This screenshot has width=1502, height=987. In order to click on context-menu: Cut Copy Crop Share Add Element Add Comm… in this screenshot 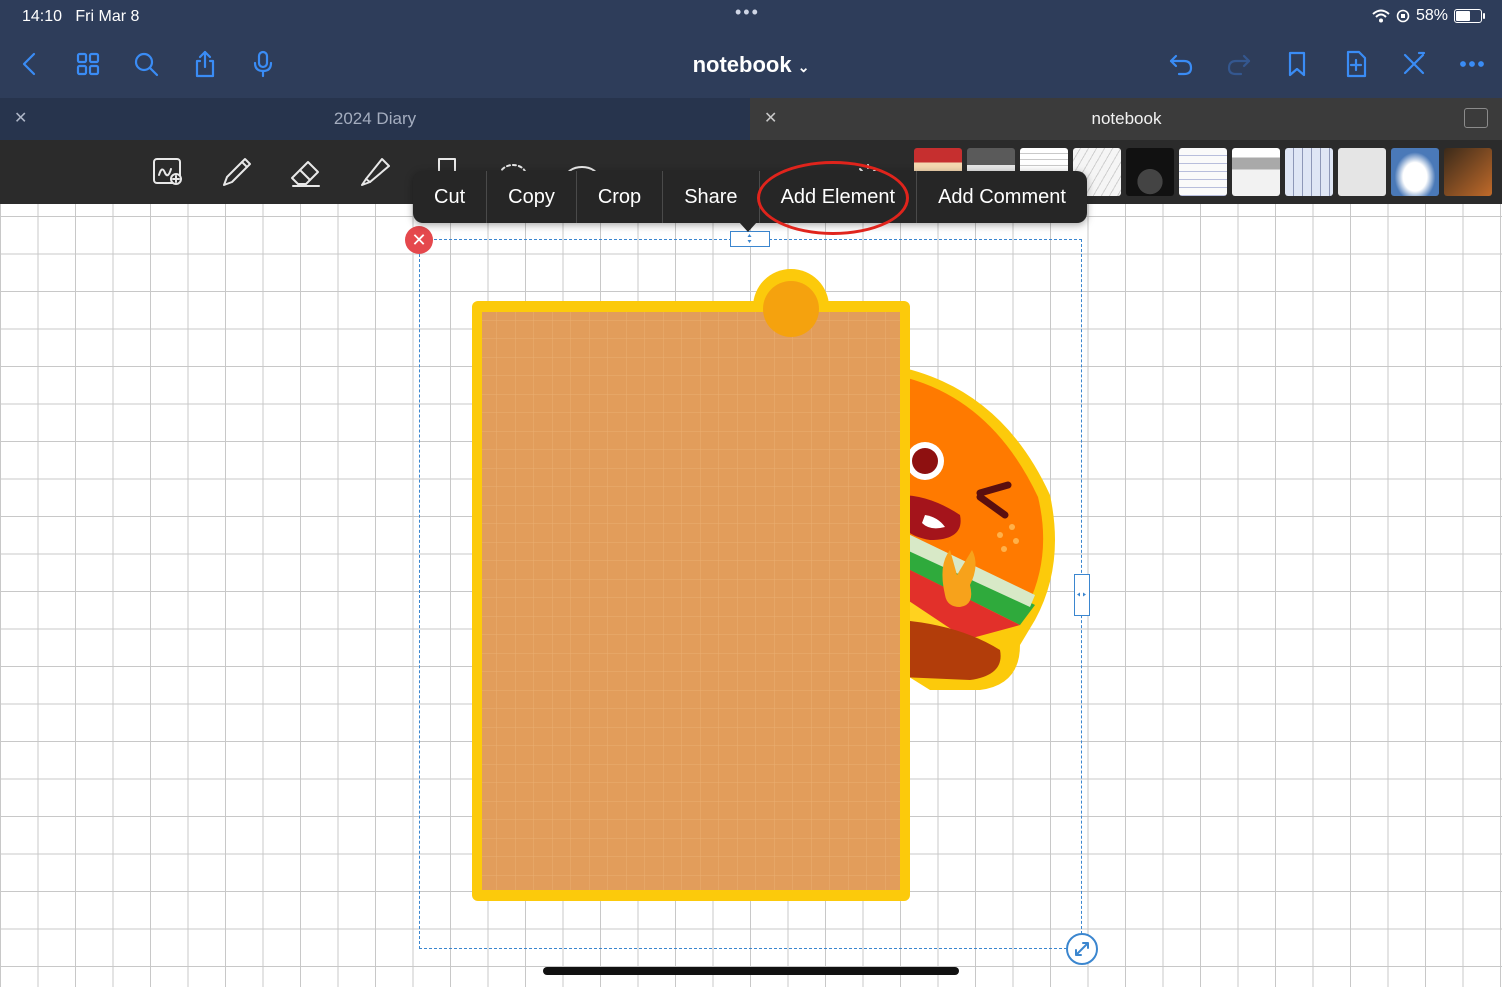, I will do `click(750, 197)`.